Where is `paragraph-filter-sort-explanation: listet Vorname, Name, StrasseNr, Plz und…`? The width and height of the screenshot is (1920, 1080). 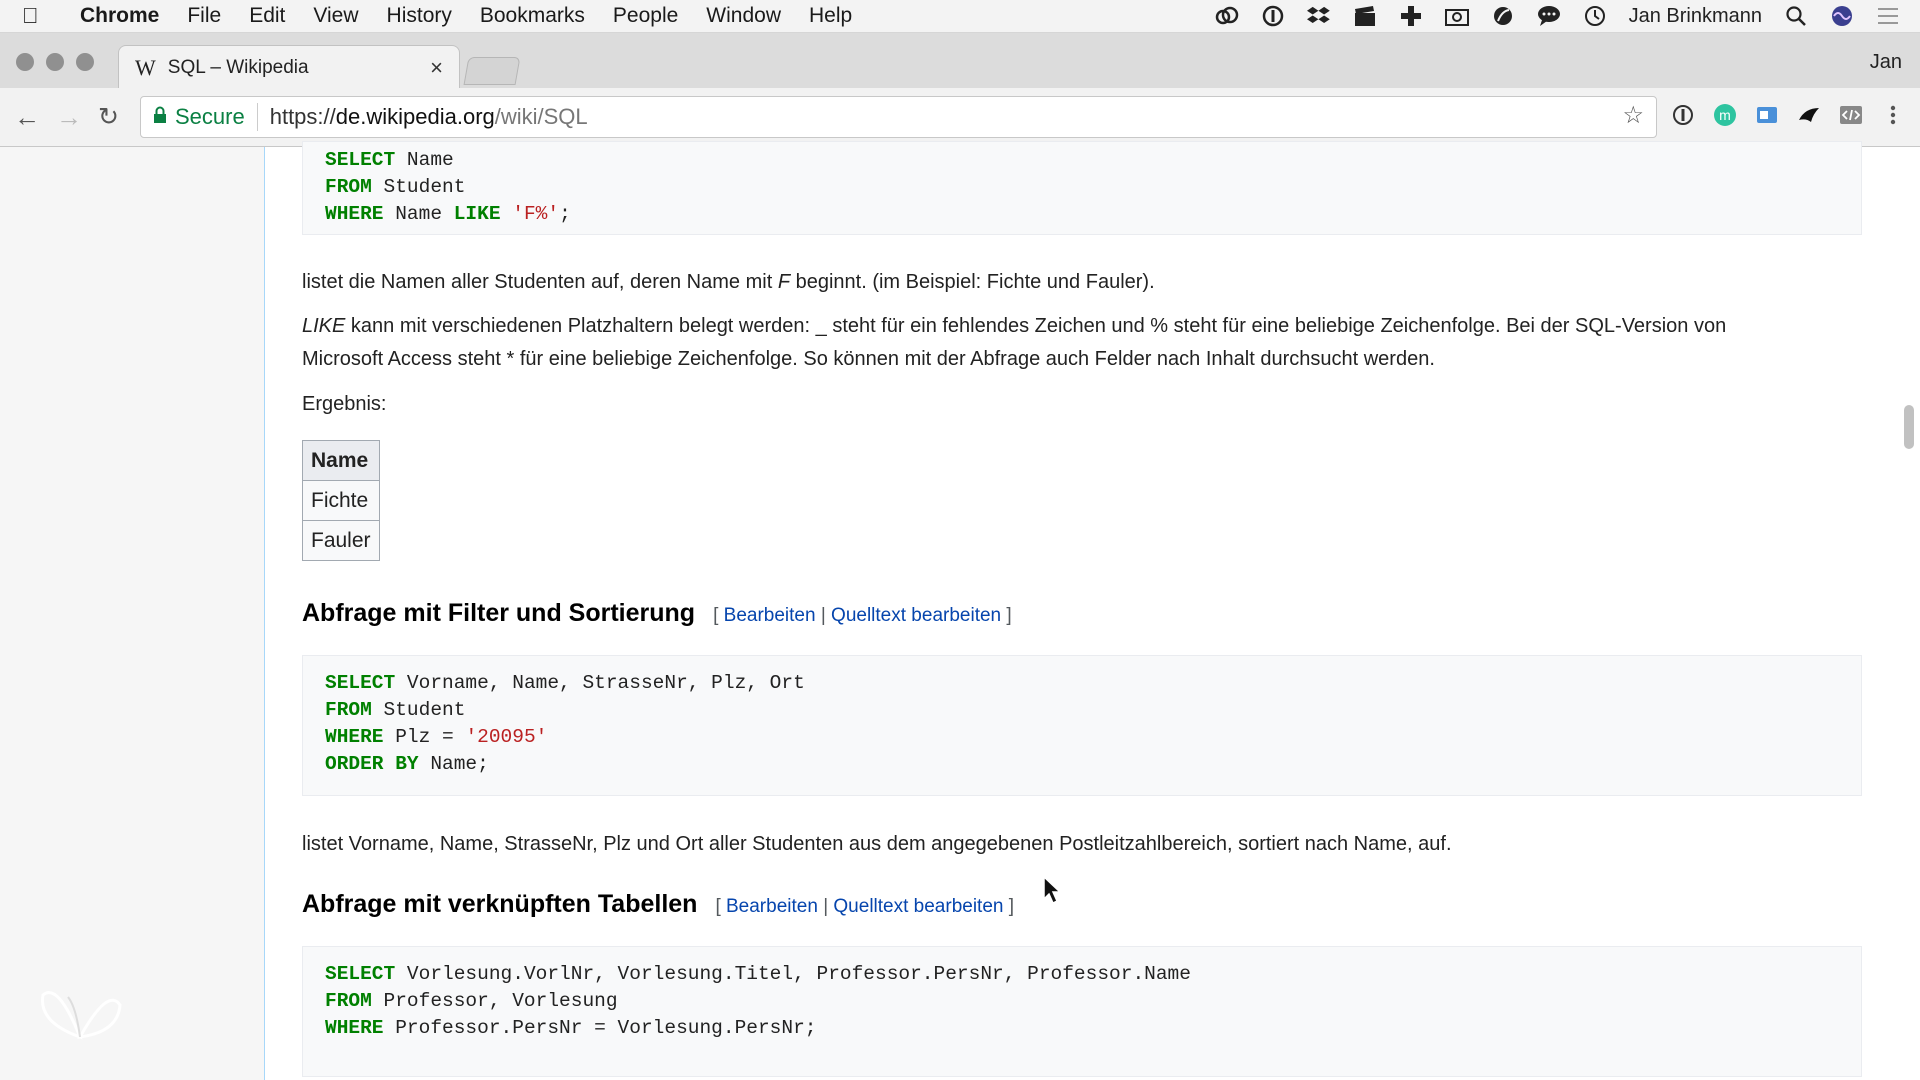 paragraph-filter-sort-explanation: listet Vorname, Name, StrasseNr, Plz und… is located at coordinates (877, 844).